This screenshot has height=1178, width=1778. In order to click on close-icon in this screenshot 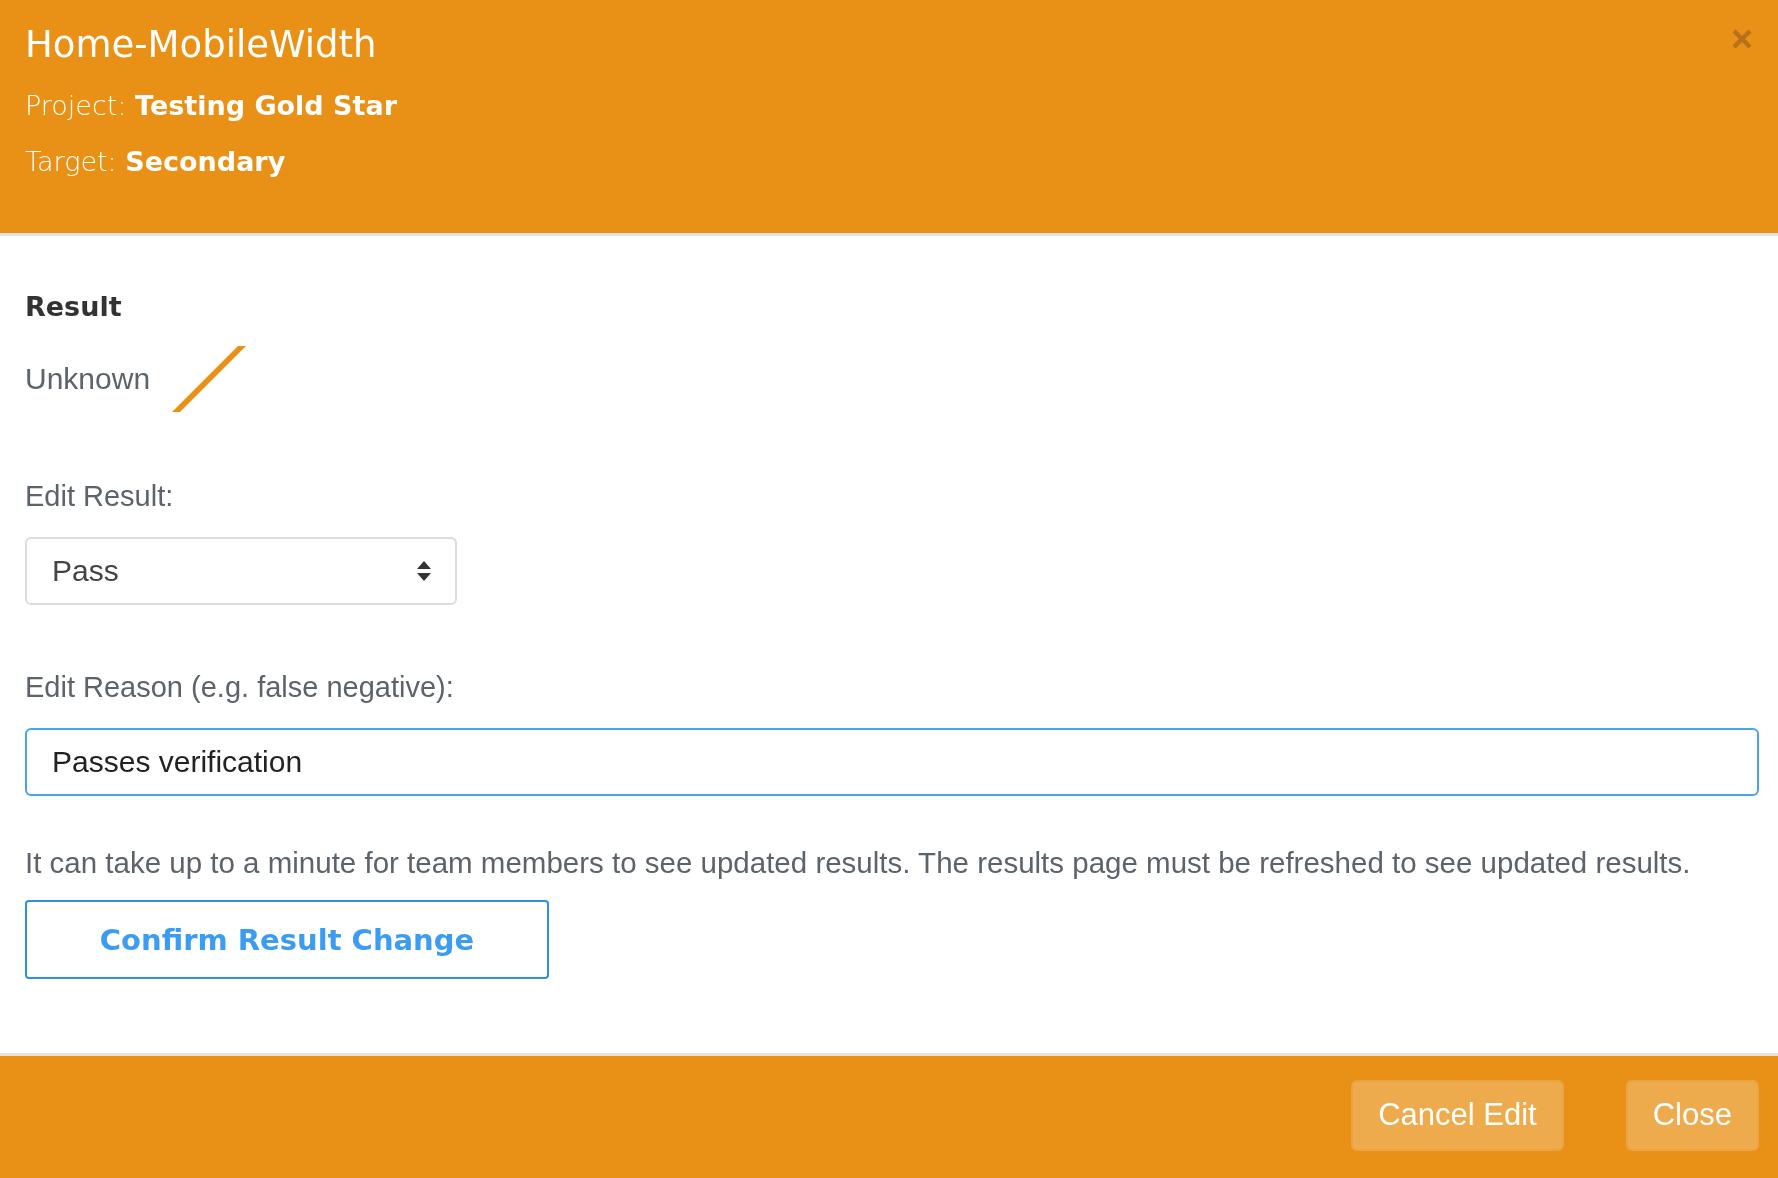, I will do `click(1742, 39)`.